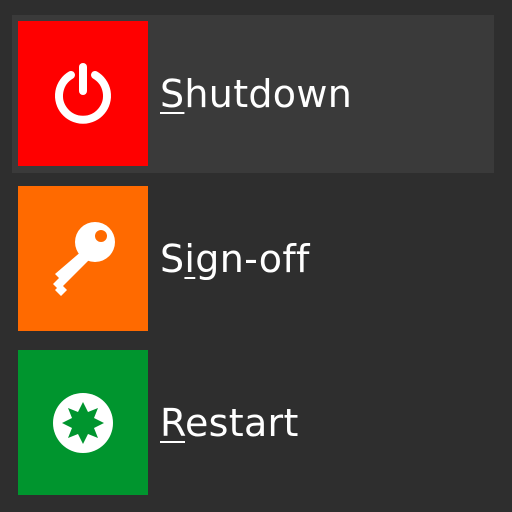 This screenshot has height=512, width=512. I want to click on shutdown-tile, so click(83, 93).